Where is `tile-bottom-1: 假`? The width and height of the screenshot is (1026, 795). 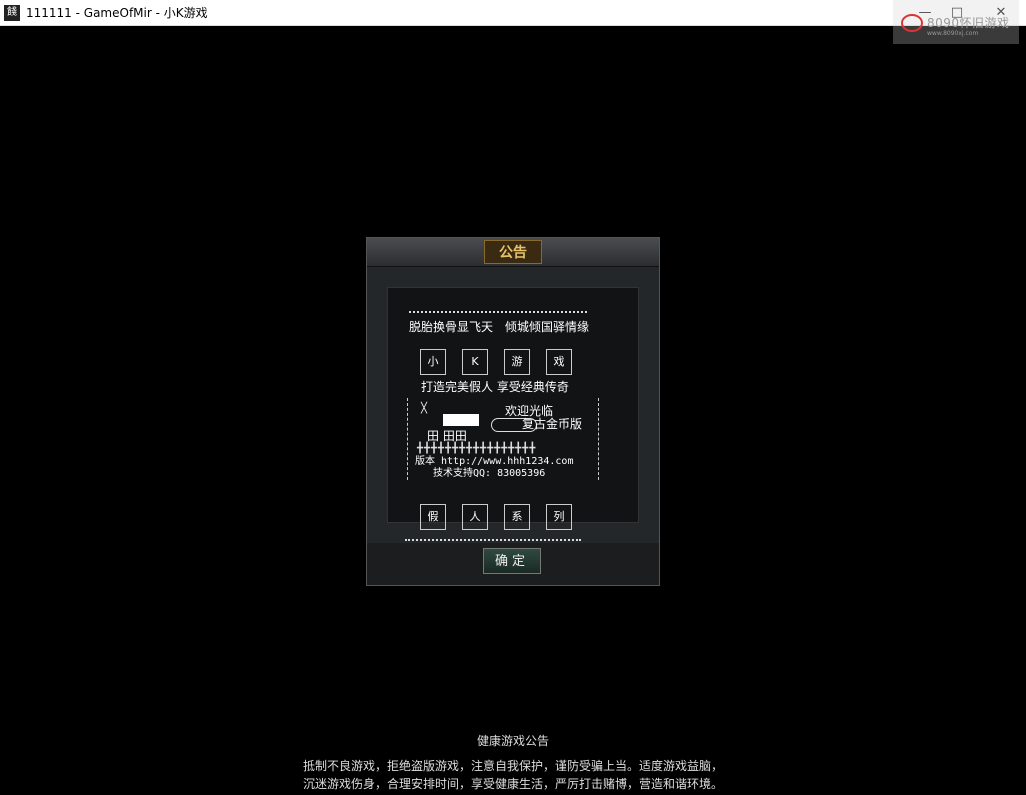
tile-bottom-1: 假 is located at coordinates (433, 517).